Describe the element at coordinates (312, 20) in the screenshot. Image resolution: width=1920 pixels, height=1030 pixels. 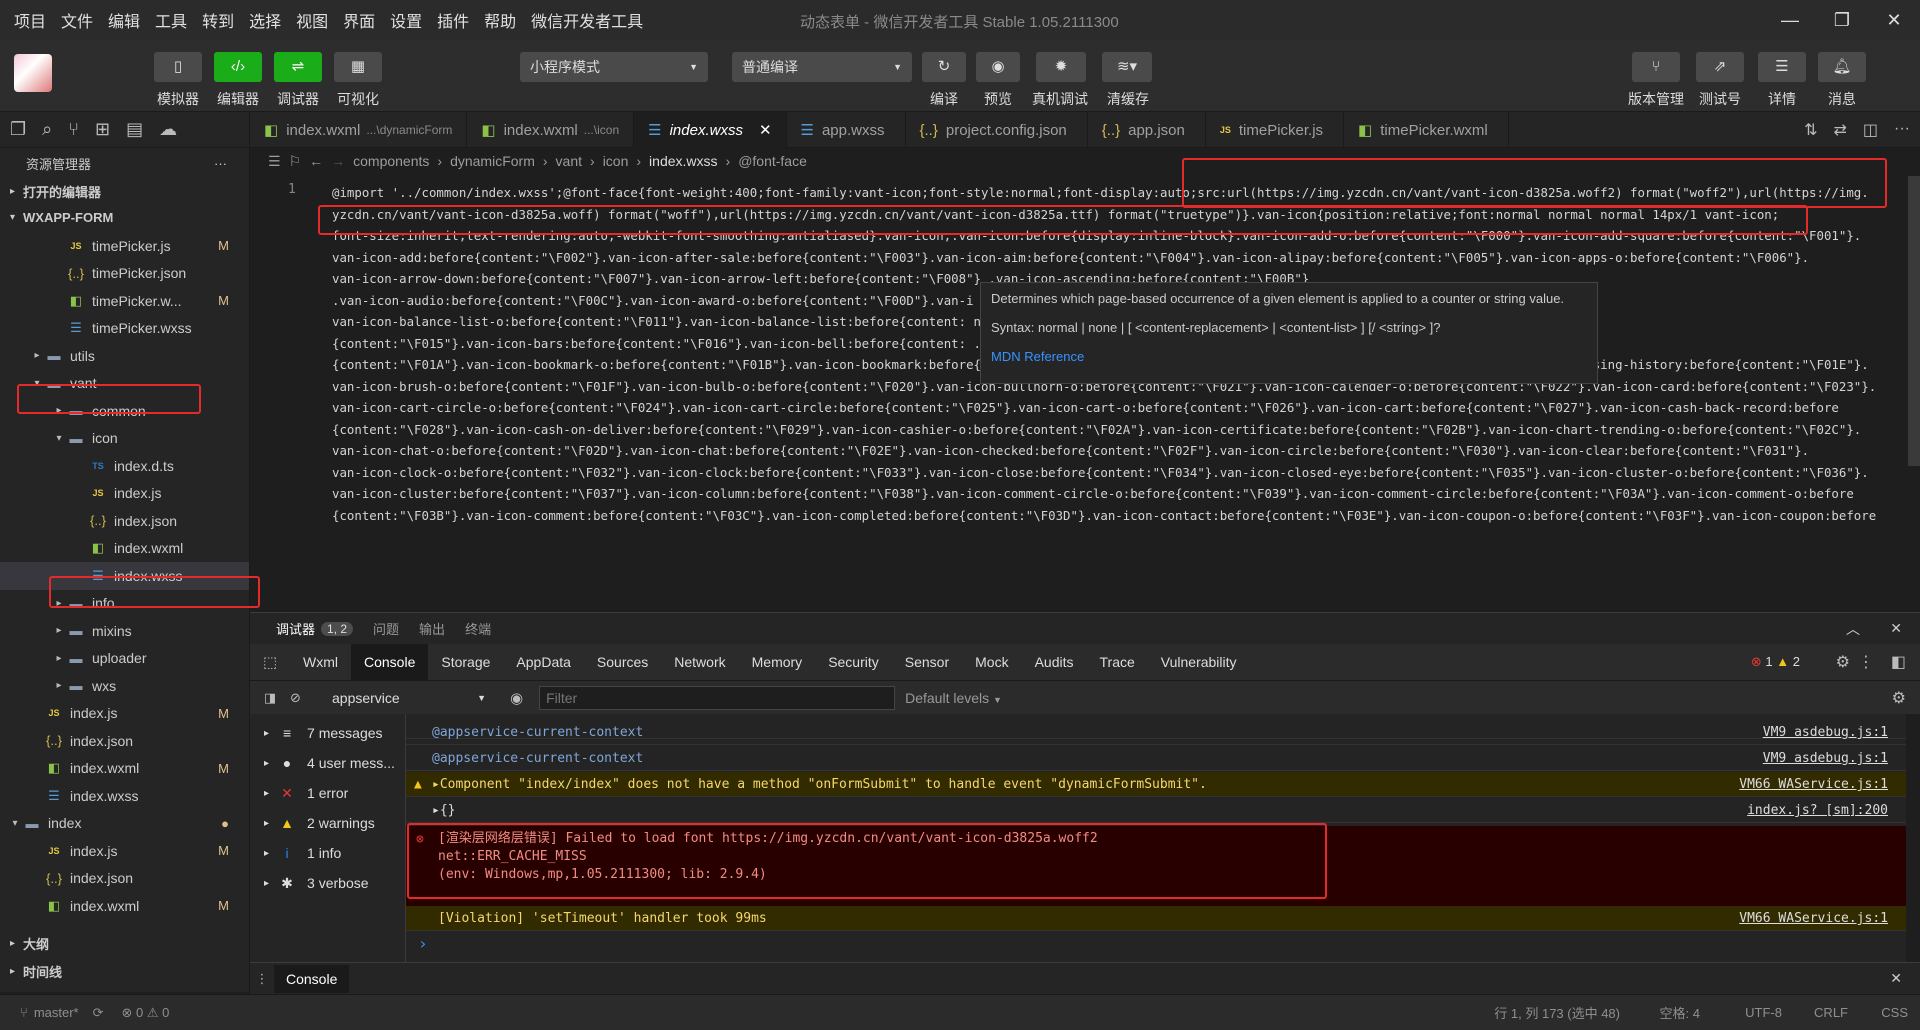
I see `menu-item: 视图` at that location.